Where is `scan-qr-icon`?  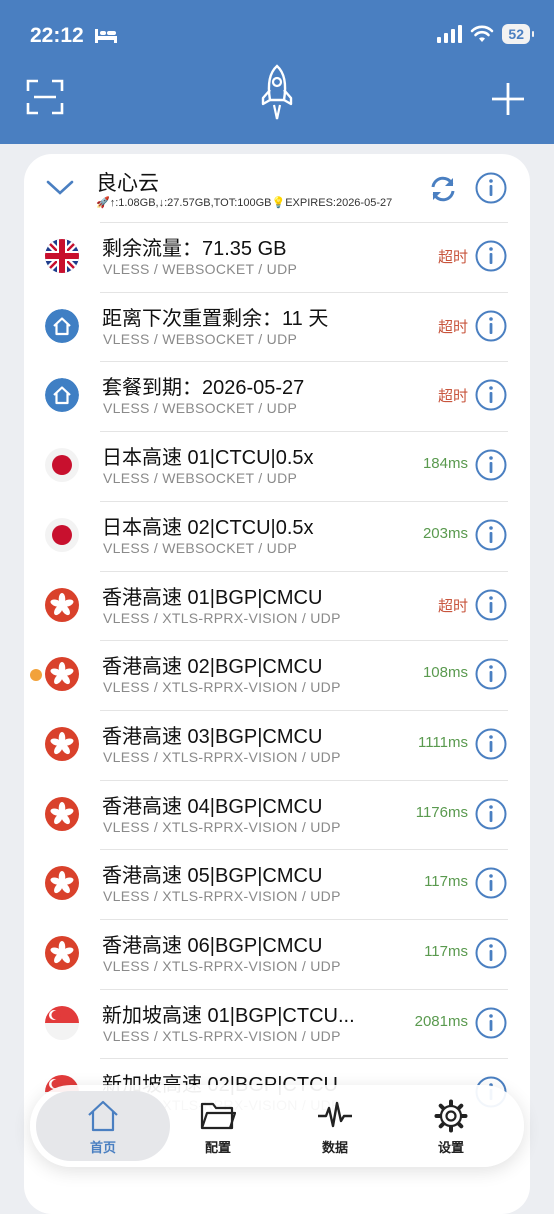
scan-qr-icon is located at coordinates (45, 97).